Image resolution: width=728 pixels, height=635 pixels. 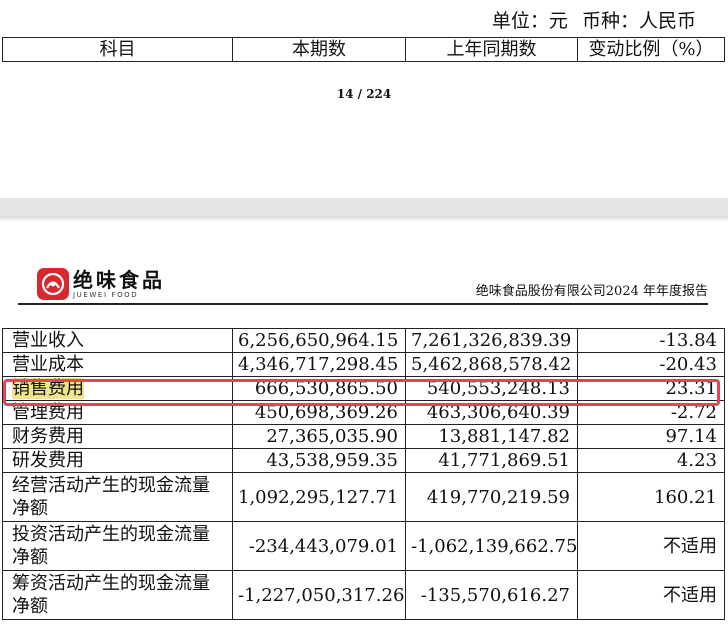 I want to click on logo-emblem-icon, so click(x=53, y=284).